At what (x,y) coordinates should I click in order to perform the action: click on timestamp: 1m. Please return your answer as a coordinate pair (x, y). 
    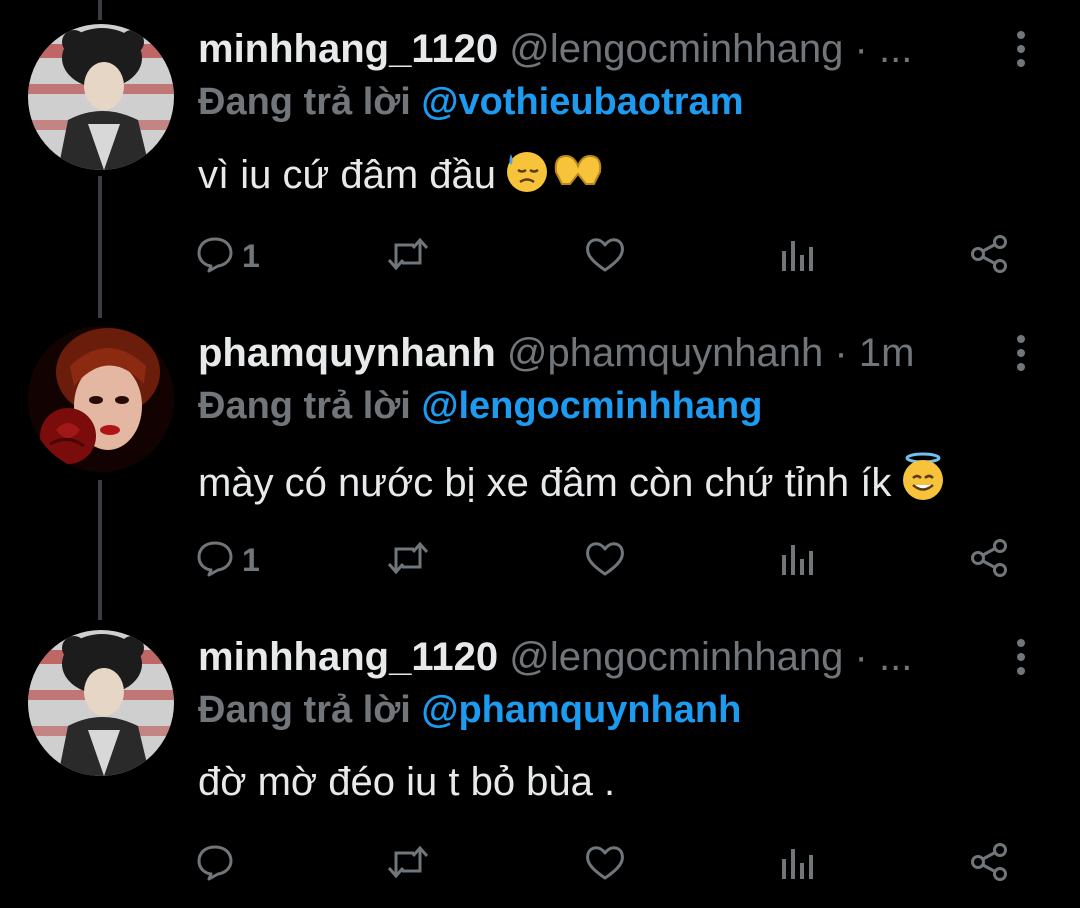
    Looking at the image, I should click on (887, 353).